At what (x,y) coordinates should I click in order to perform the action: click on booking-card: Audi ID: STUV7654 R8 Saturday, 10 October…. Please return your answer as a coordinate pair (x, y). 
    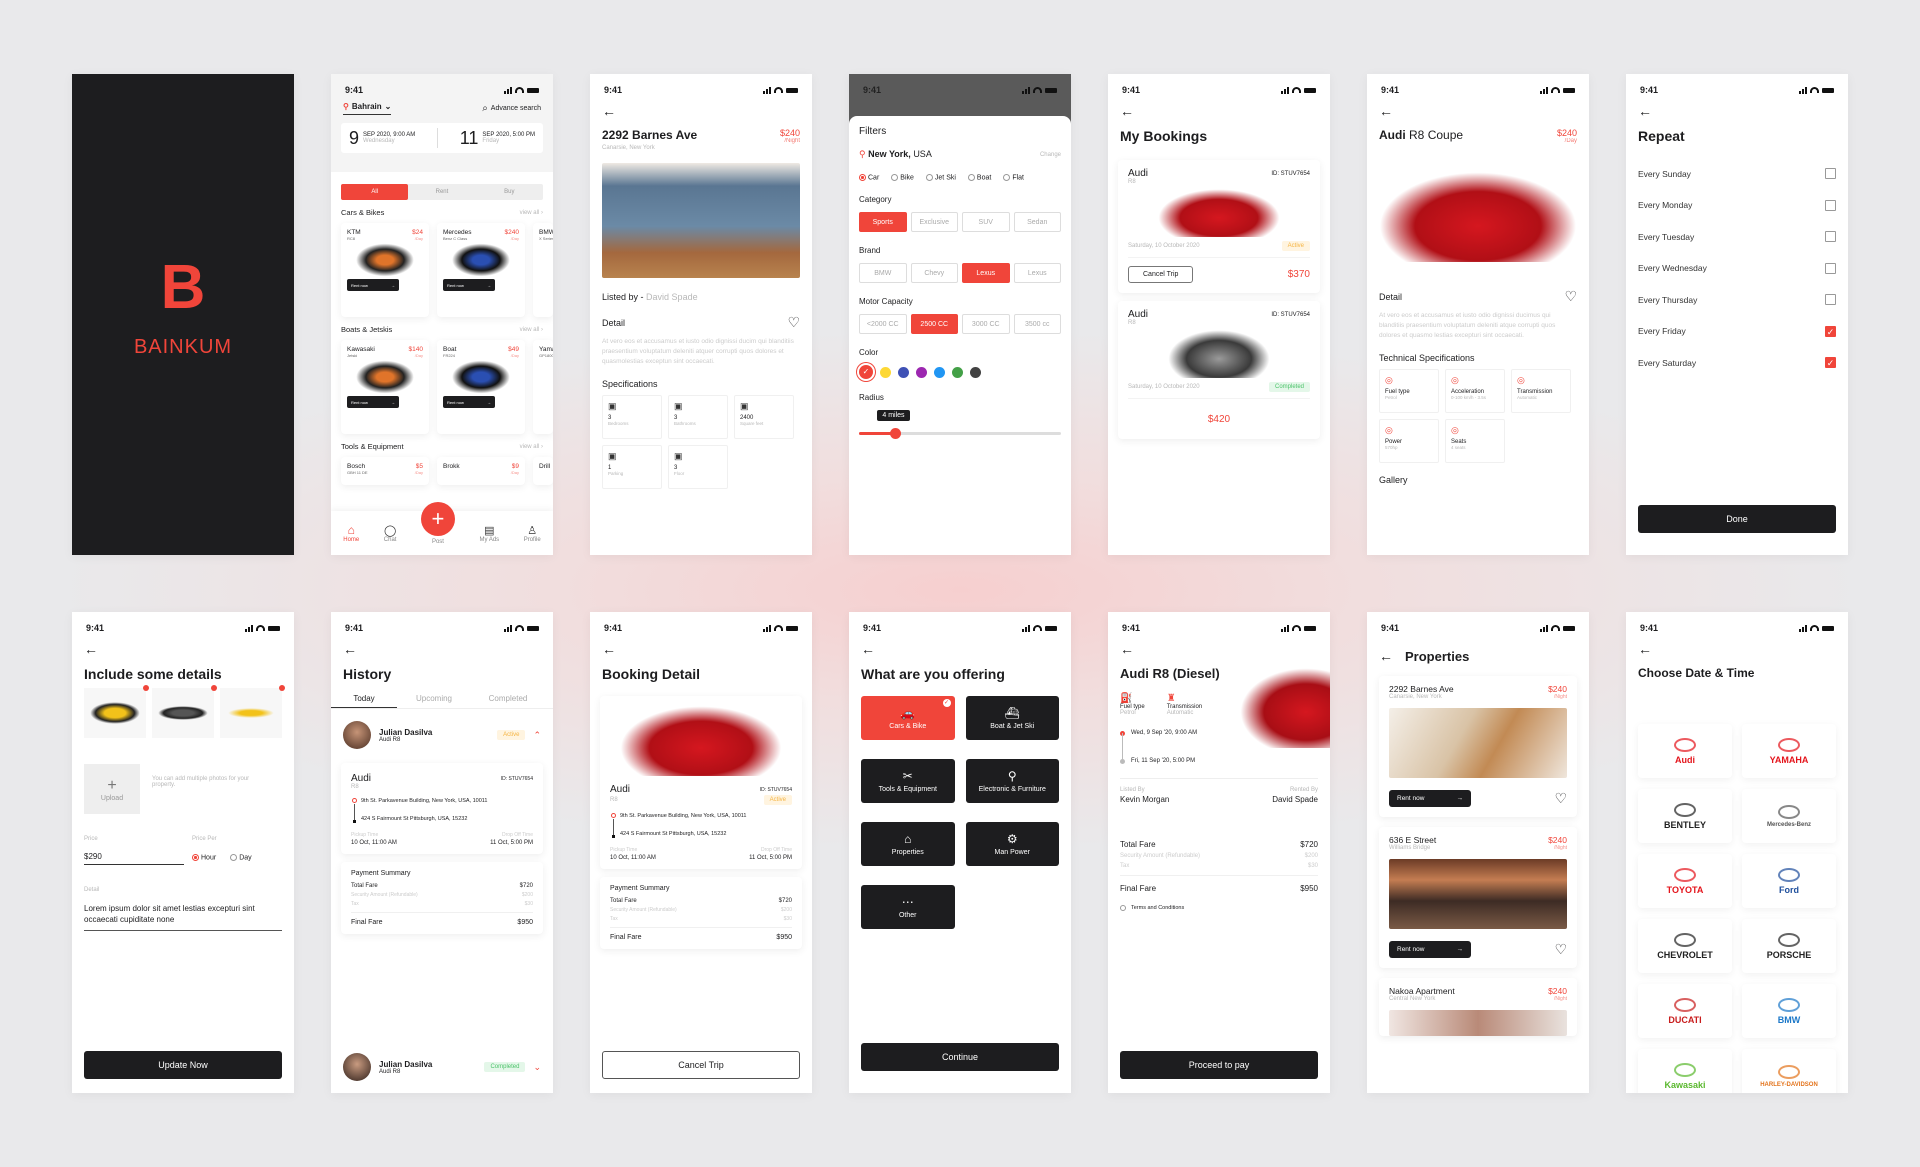
    Looking at the image, I should click on (1219, 226).